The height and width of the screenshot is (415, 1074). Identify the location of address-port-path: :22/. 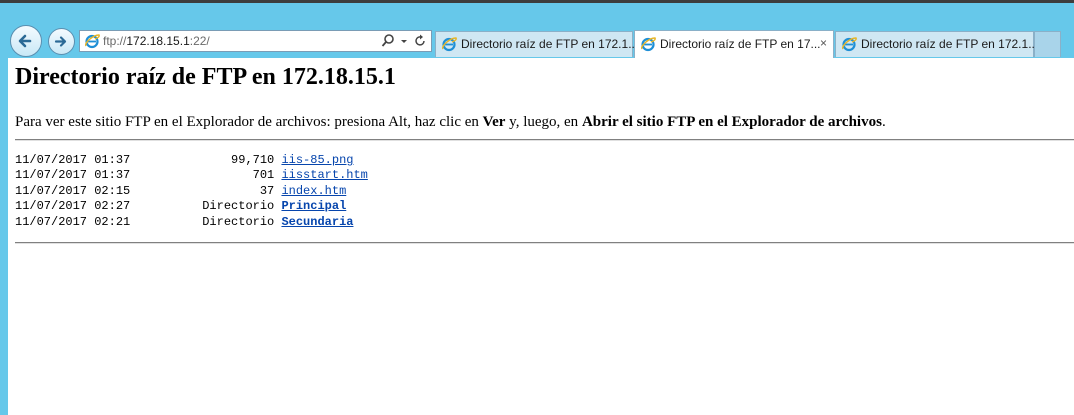
(199, 41).